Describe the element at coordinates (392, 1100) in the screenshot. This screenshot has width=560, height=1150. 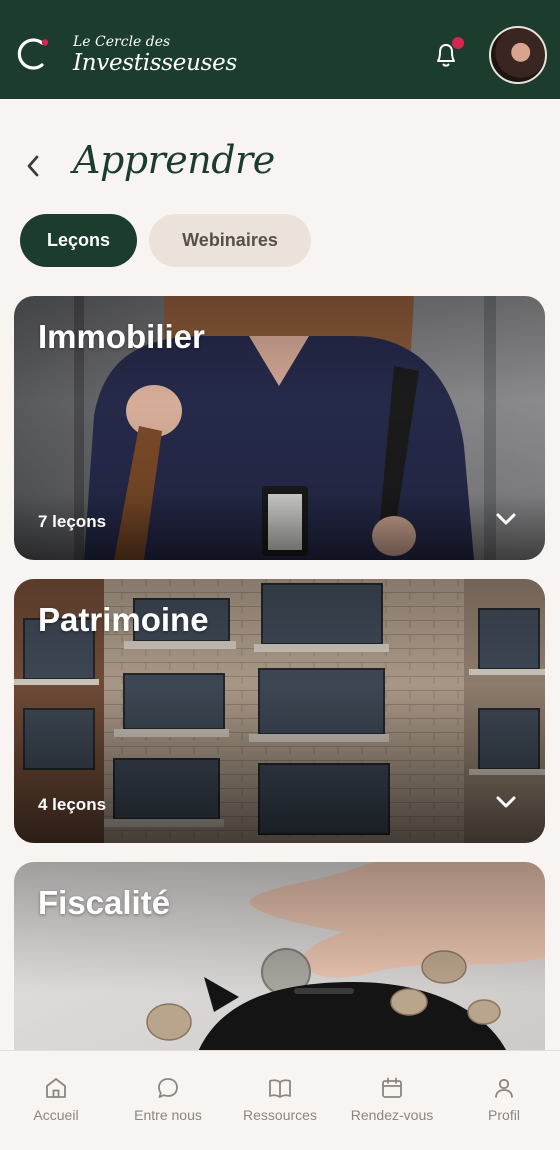
I see `nav-item-rendez-vous: Rendez-vous` at that location.